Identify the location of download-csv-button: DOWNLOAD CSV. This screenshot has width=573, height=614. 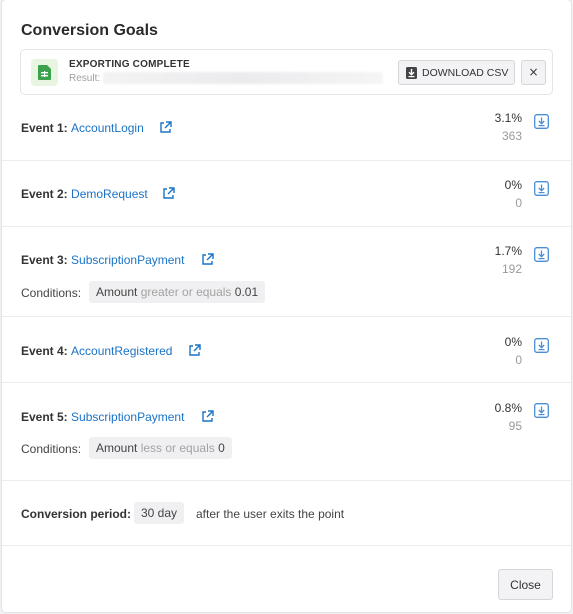
(456, 72).